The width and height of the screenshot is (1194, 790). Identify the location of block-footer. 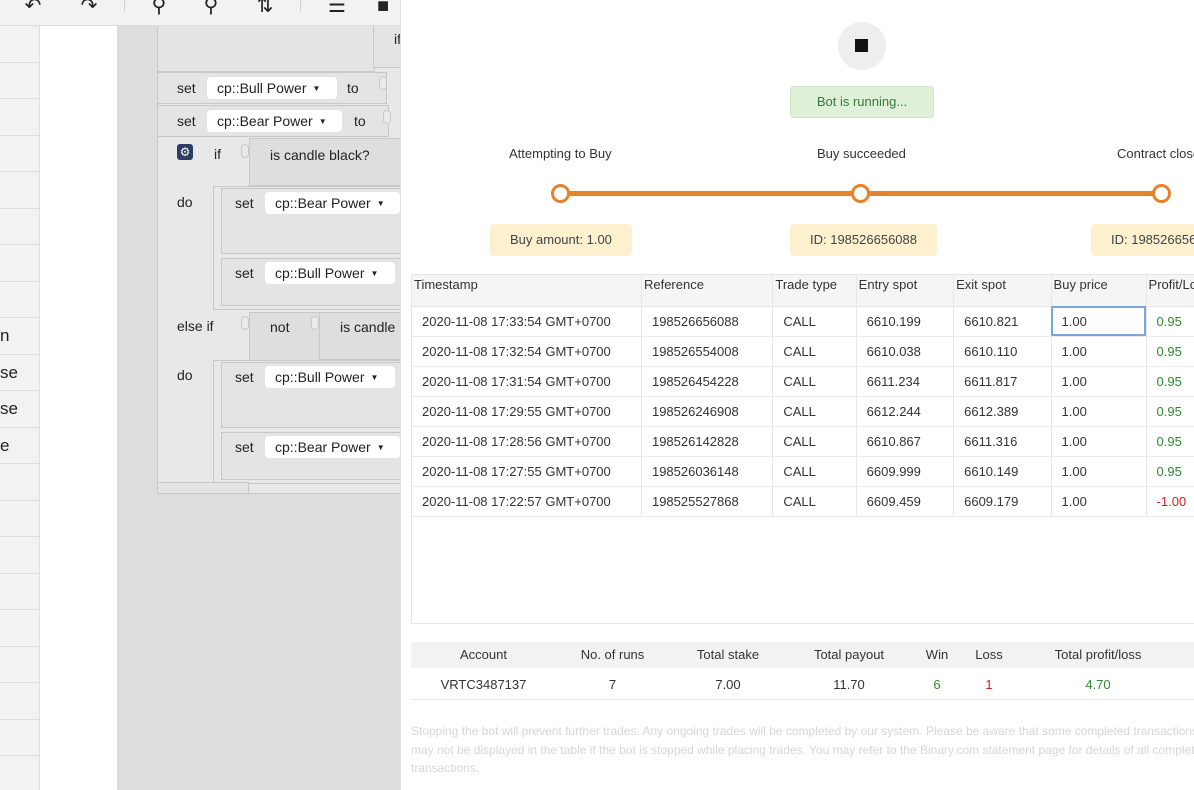
(203, 488).